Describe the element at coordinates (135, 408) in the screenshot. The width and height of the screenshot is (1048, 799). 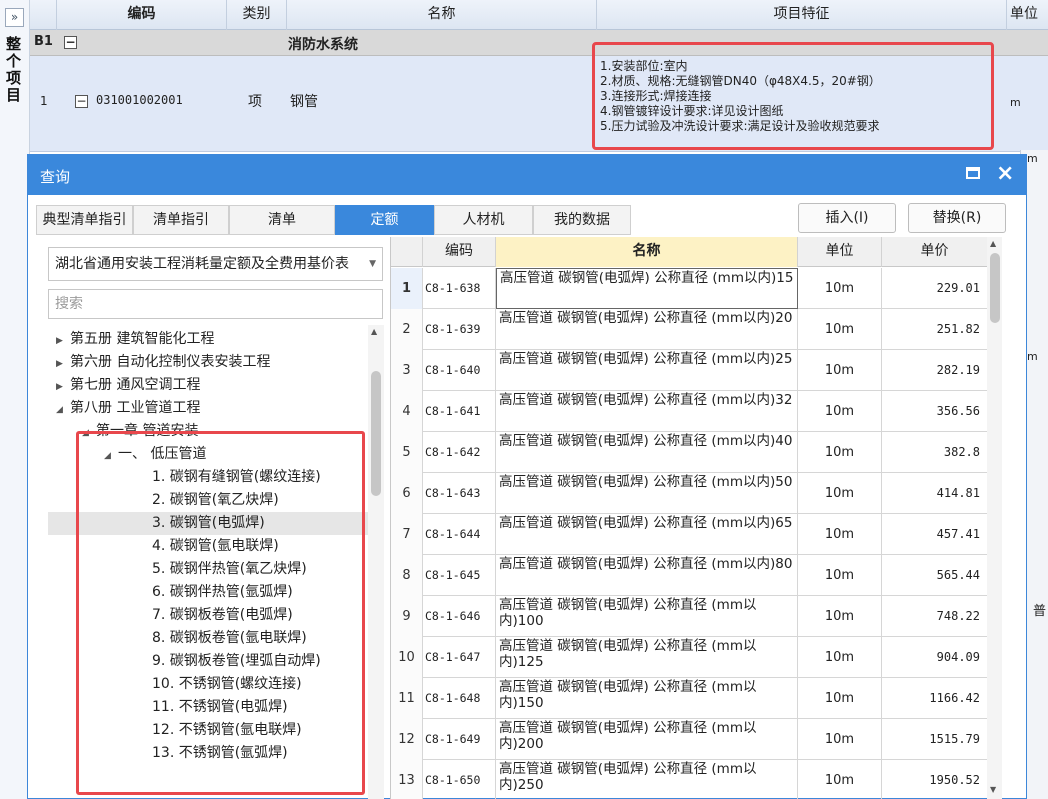
I see `tree-node-label: 第八册 工业管道工程` at that location.